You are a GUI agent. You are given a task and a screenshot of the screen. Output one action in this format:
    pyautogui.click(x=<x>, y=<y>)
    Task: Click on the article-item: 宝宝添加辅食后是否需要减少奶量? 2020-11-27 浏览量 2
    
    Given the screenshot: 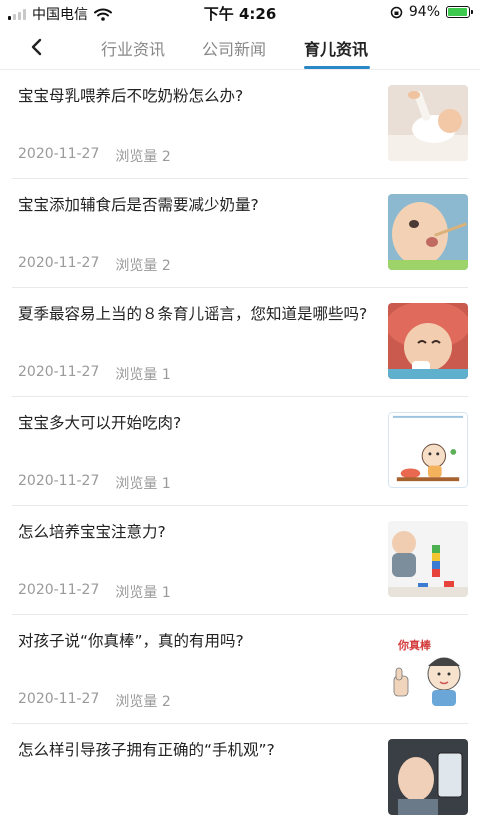 What is the action you would take?
    pyautogui.click(x=240, y=233)
    